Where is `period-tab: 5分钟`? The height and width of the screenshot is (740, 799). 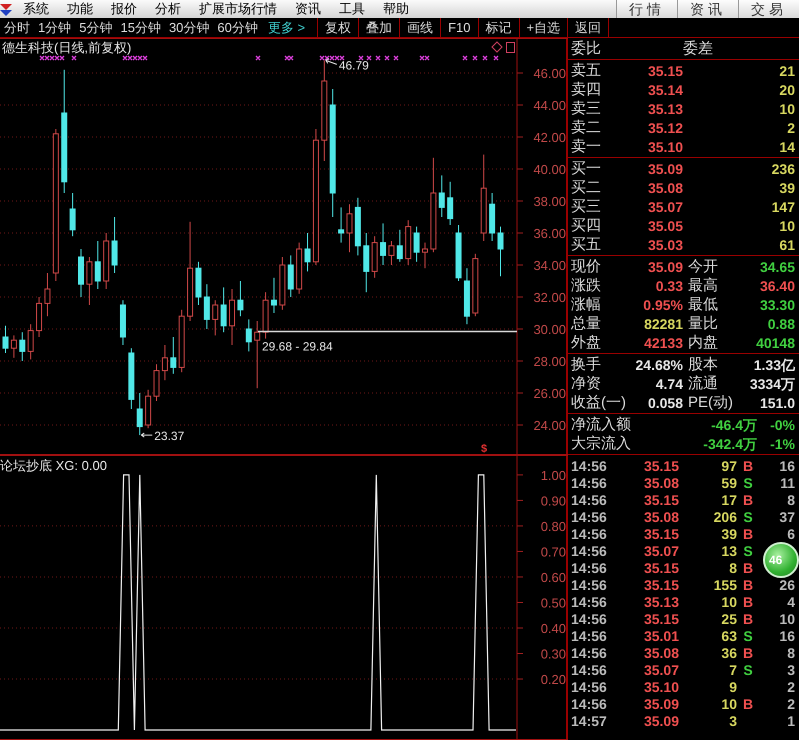
period-tab: 5分钟 is located at coordinates (95, 27).